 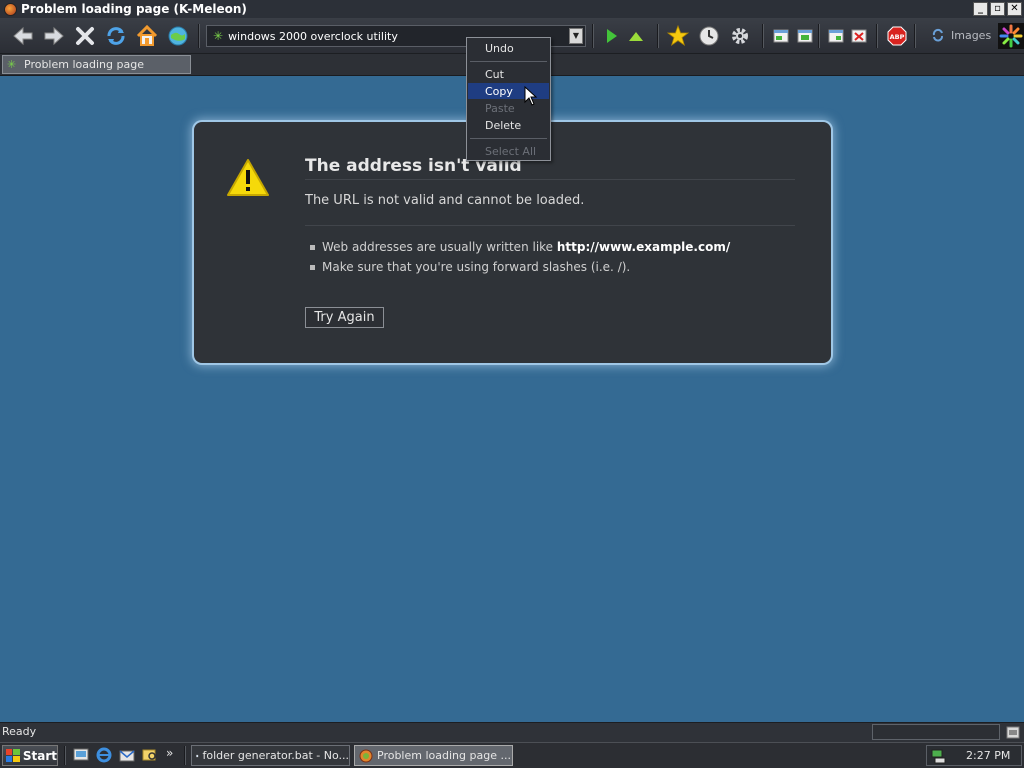 What do you see at coordinates (988, 755) in the screenshot?
I see `clock: 2:27 PM` at bounding box center [988, 755].